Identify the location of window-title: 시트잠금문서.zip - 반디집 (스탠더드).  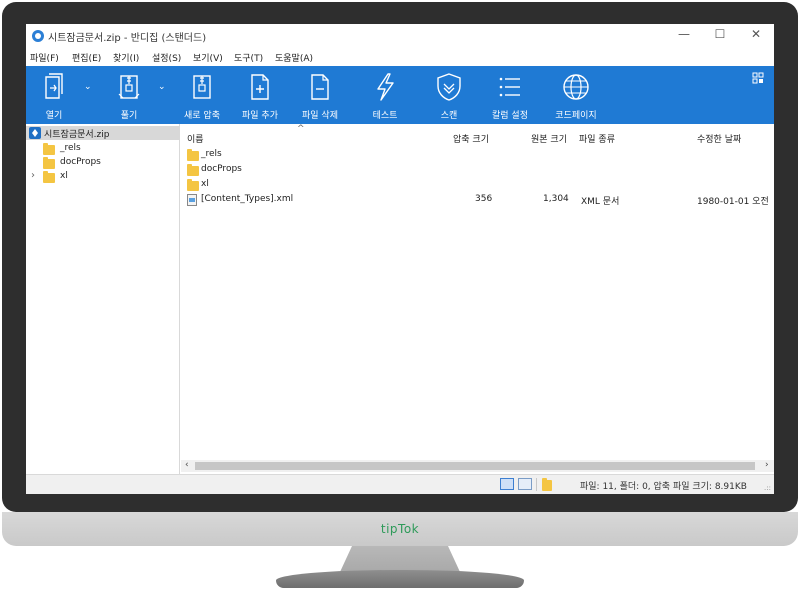
(127, 38).